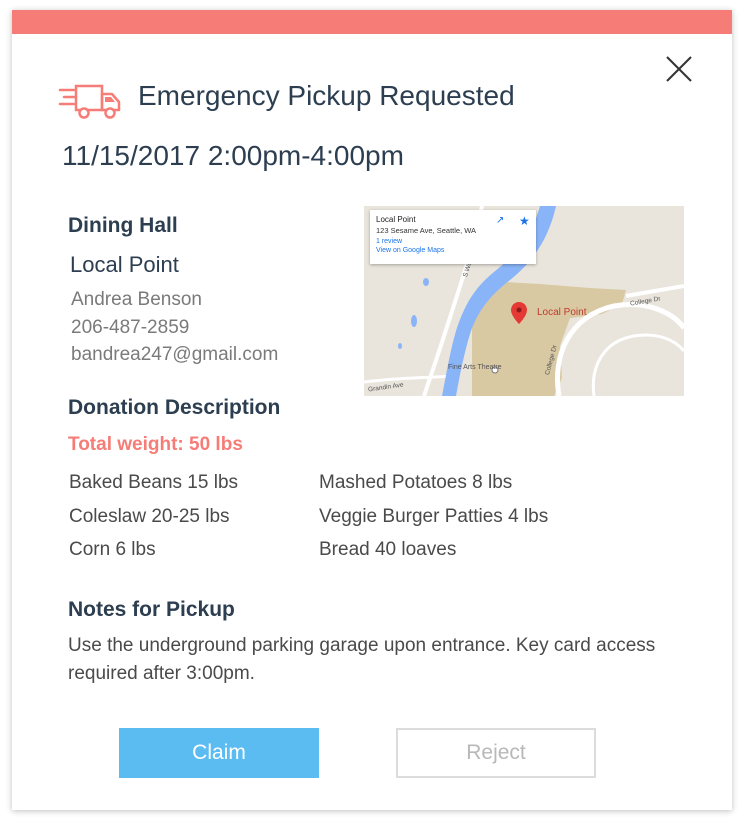 The image size is (744, 824). I want to click on location-heading: Dining Hall, so click(123, 225).